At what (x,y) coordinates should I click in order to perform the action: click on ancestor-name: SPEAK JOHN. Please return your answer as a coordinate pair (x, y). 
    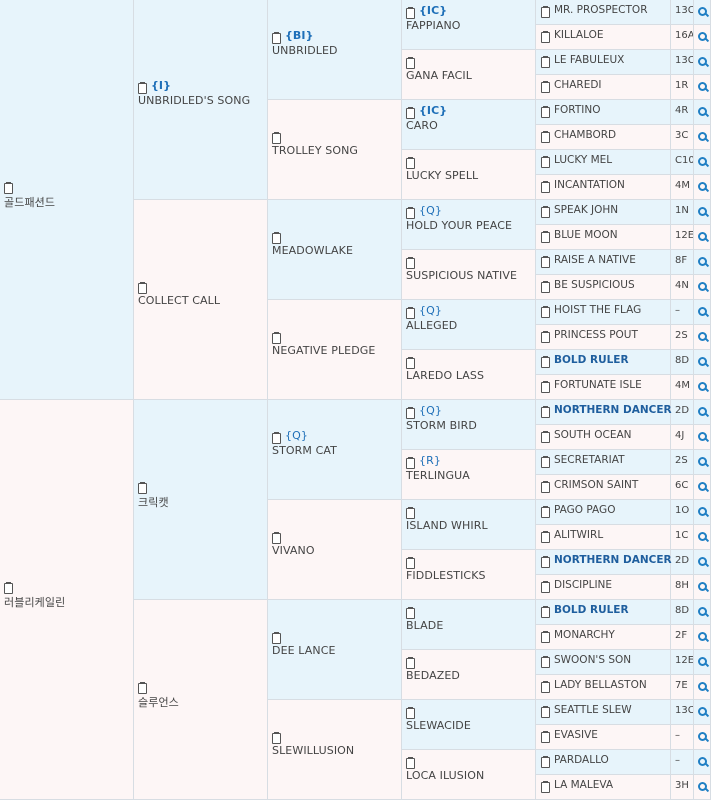
    Looking at the image, I should click on (586, 210).